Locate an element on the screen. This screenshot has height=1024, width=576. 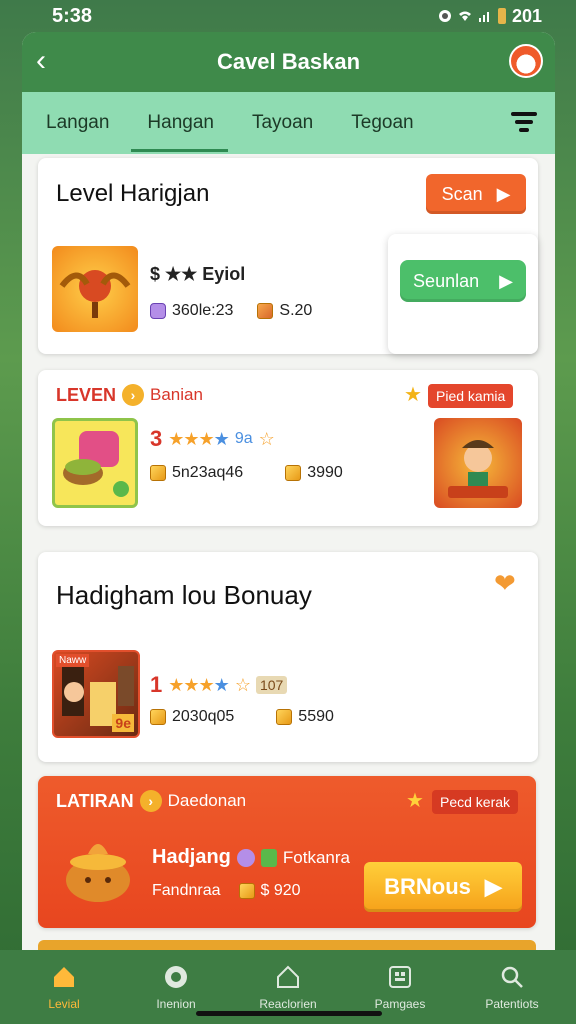
pot-icon is located at coordinates (96, 464).